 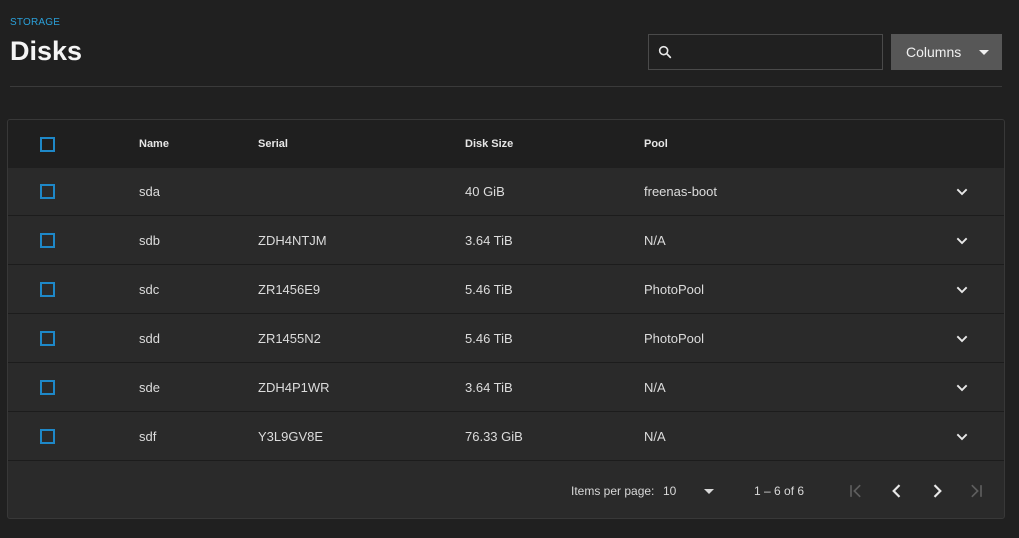 I want to click on disk-serial: ZR1456E9, so click(x=289, y=289).